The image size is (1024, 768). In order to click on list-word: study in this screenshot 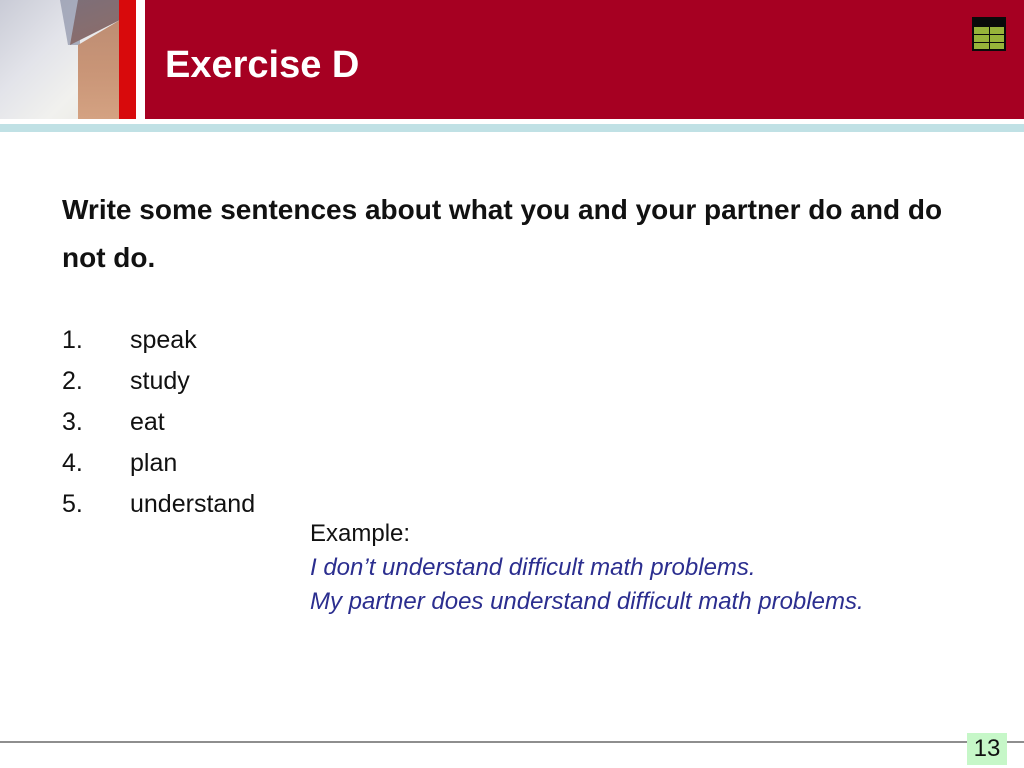, I will do `click(160, 381)`.